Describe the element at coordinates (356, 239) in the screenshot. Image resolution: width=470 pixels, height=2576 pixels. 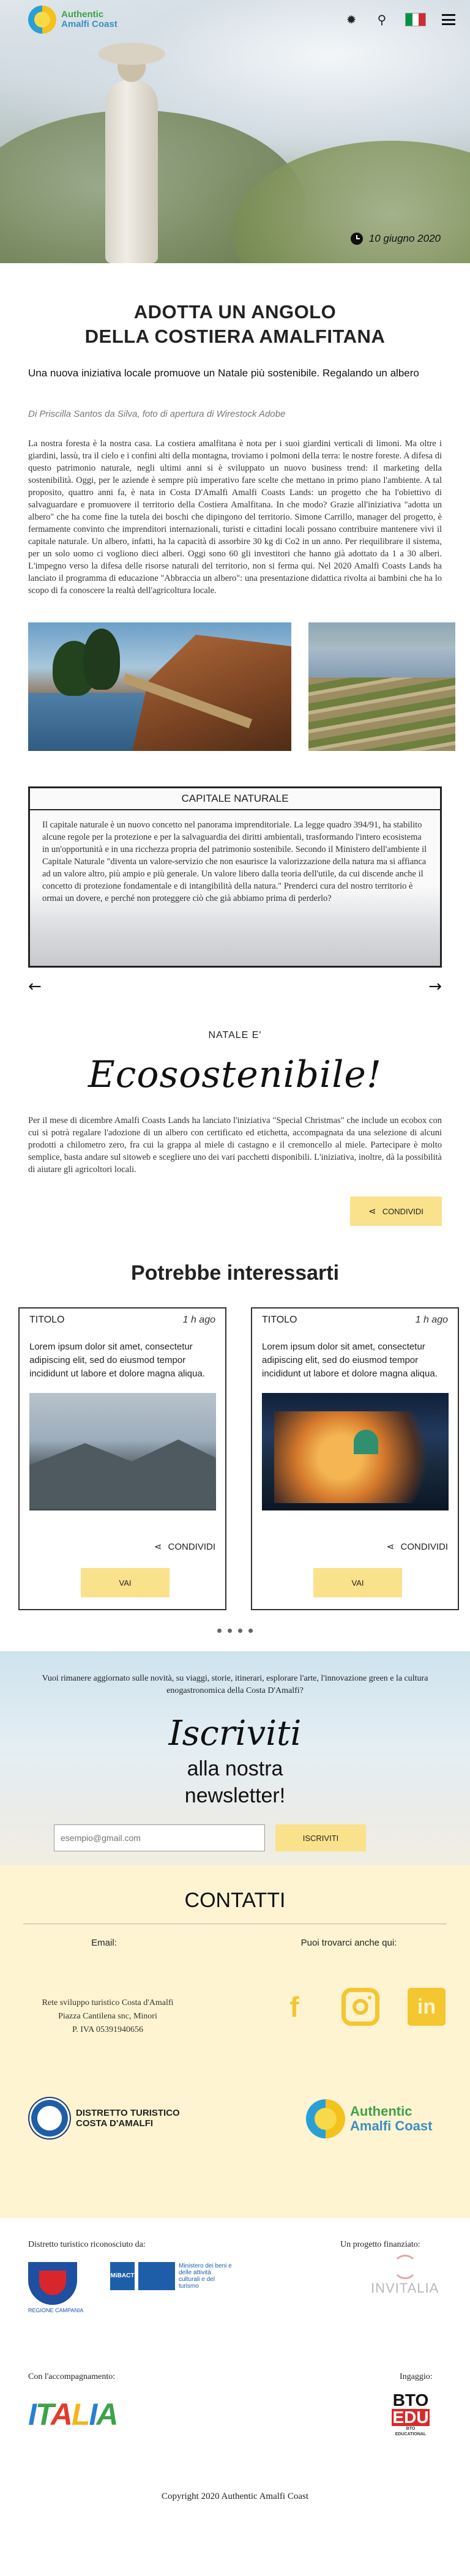
I see `clock-icon` at that location.